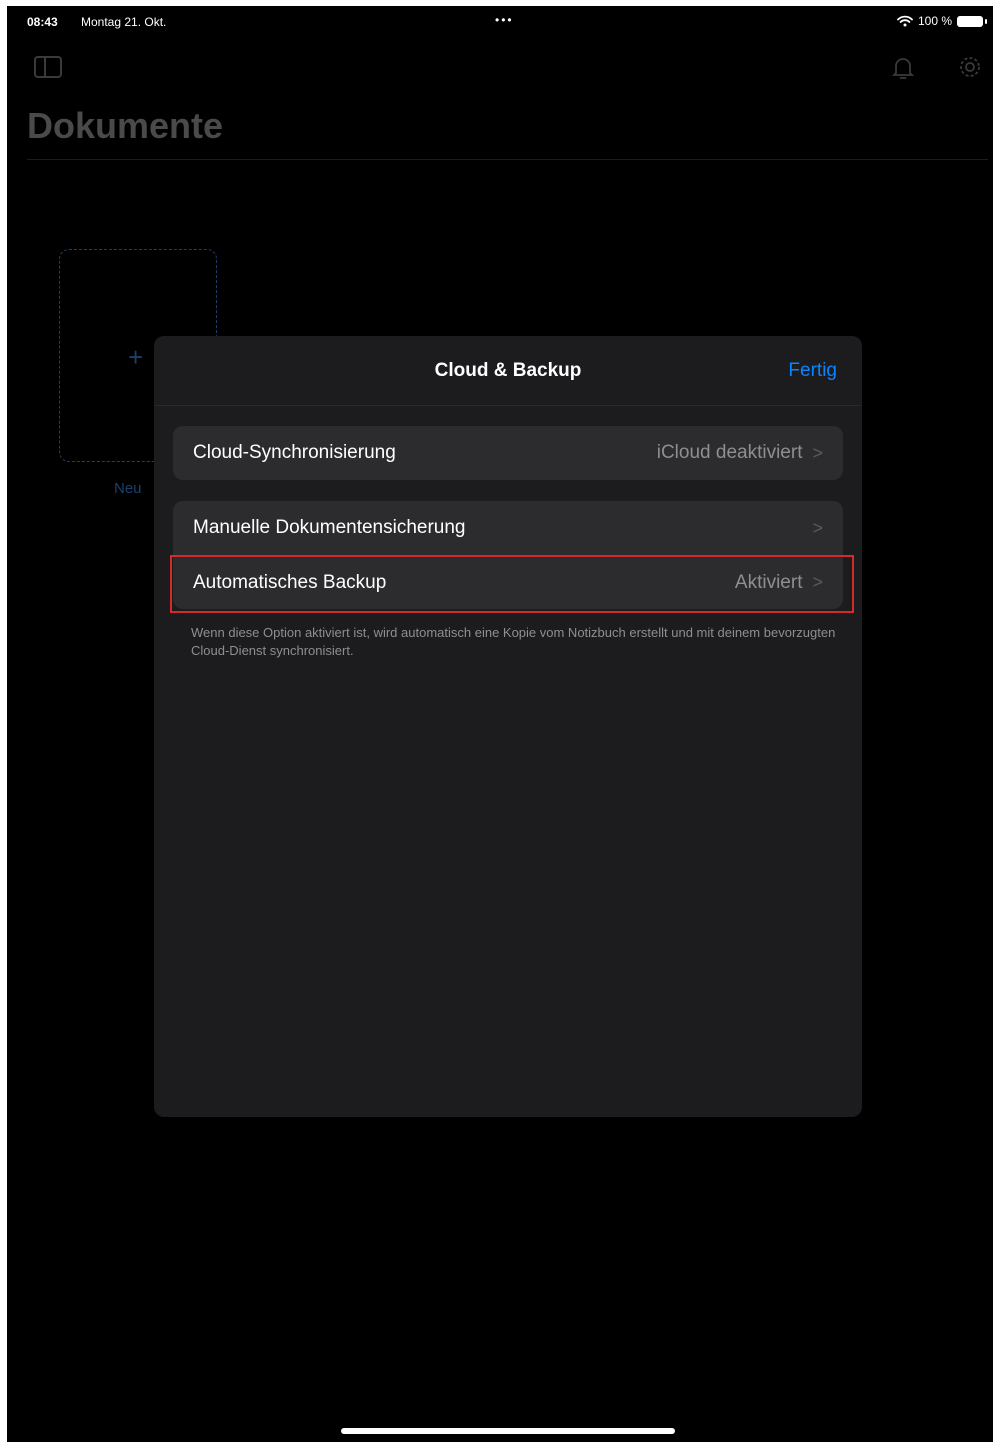  I want to click on status-time: 08:43, so click(42, 22).